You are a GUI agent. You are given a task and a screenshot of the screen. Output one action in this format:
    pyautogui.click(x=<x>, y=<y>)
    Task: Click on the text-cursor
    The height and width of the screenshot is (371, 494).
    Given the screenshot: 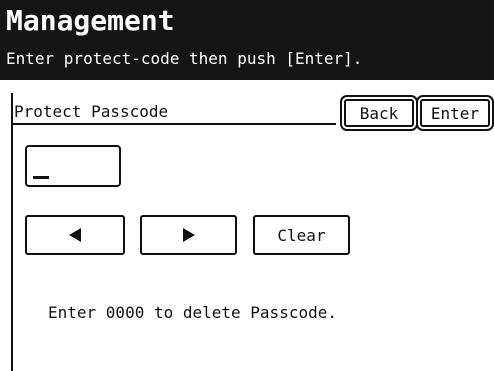 What is the action you would take?
    pyautogui.click(x=41, y=177)
    